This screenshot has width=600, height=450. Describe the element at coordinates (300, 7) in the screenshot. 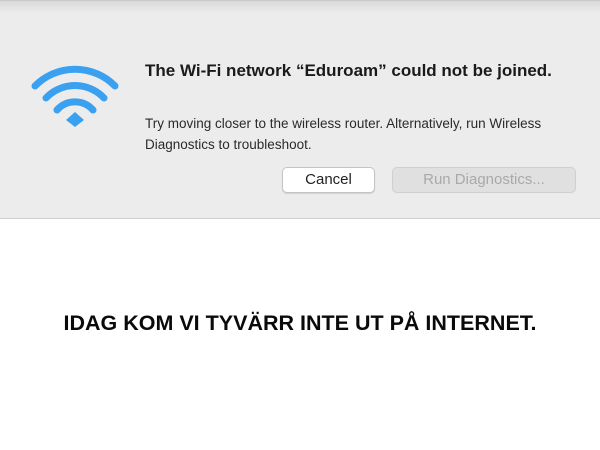

I see `dialog-top-edge` at that location.